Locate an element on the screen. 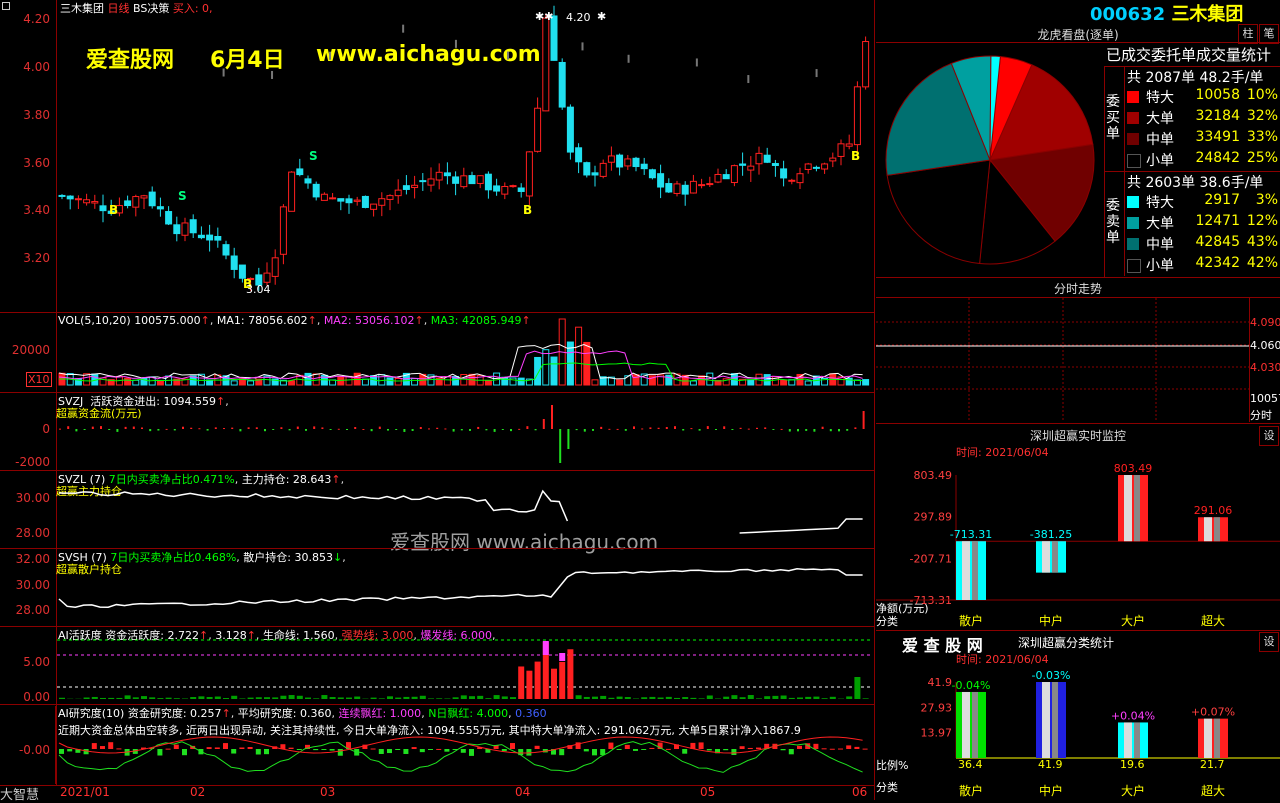 This screenshot has width=1280, height=803. buy-row-name: 中单 is located at coordinates (1160, 139).